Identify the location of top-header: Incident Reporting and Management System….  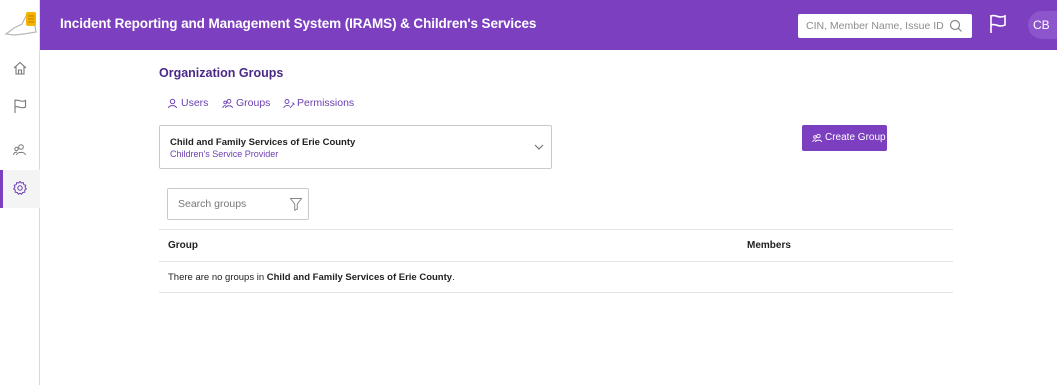
(528, 25).